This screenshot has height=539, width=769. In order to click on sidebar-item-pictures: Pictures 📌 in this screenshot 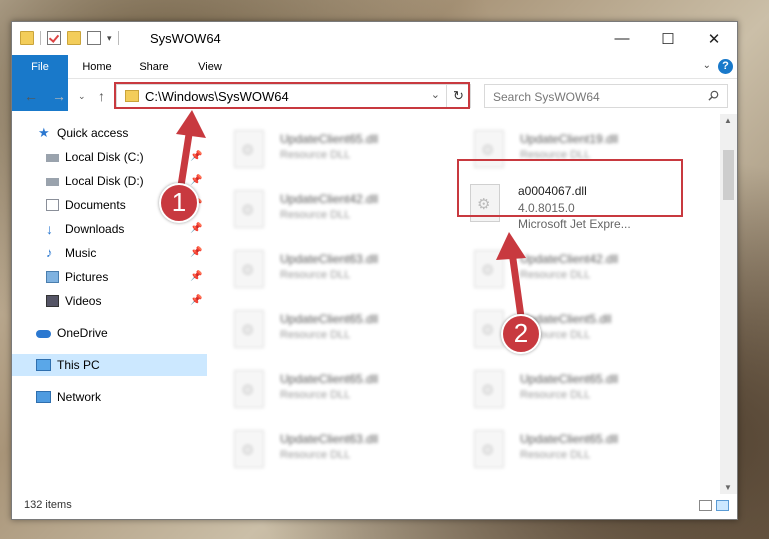, I will do `click(109, 277)`.